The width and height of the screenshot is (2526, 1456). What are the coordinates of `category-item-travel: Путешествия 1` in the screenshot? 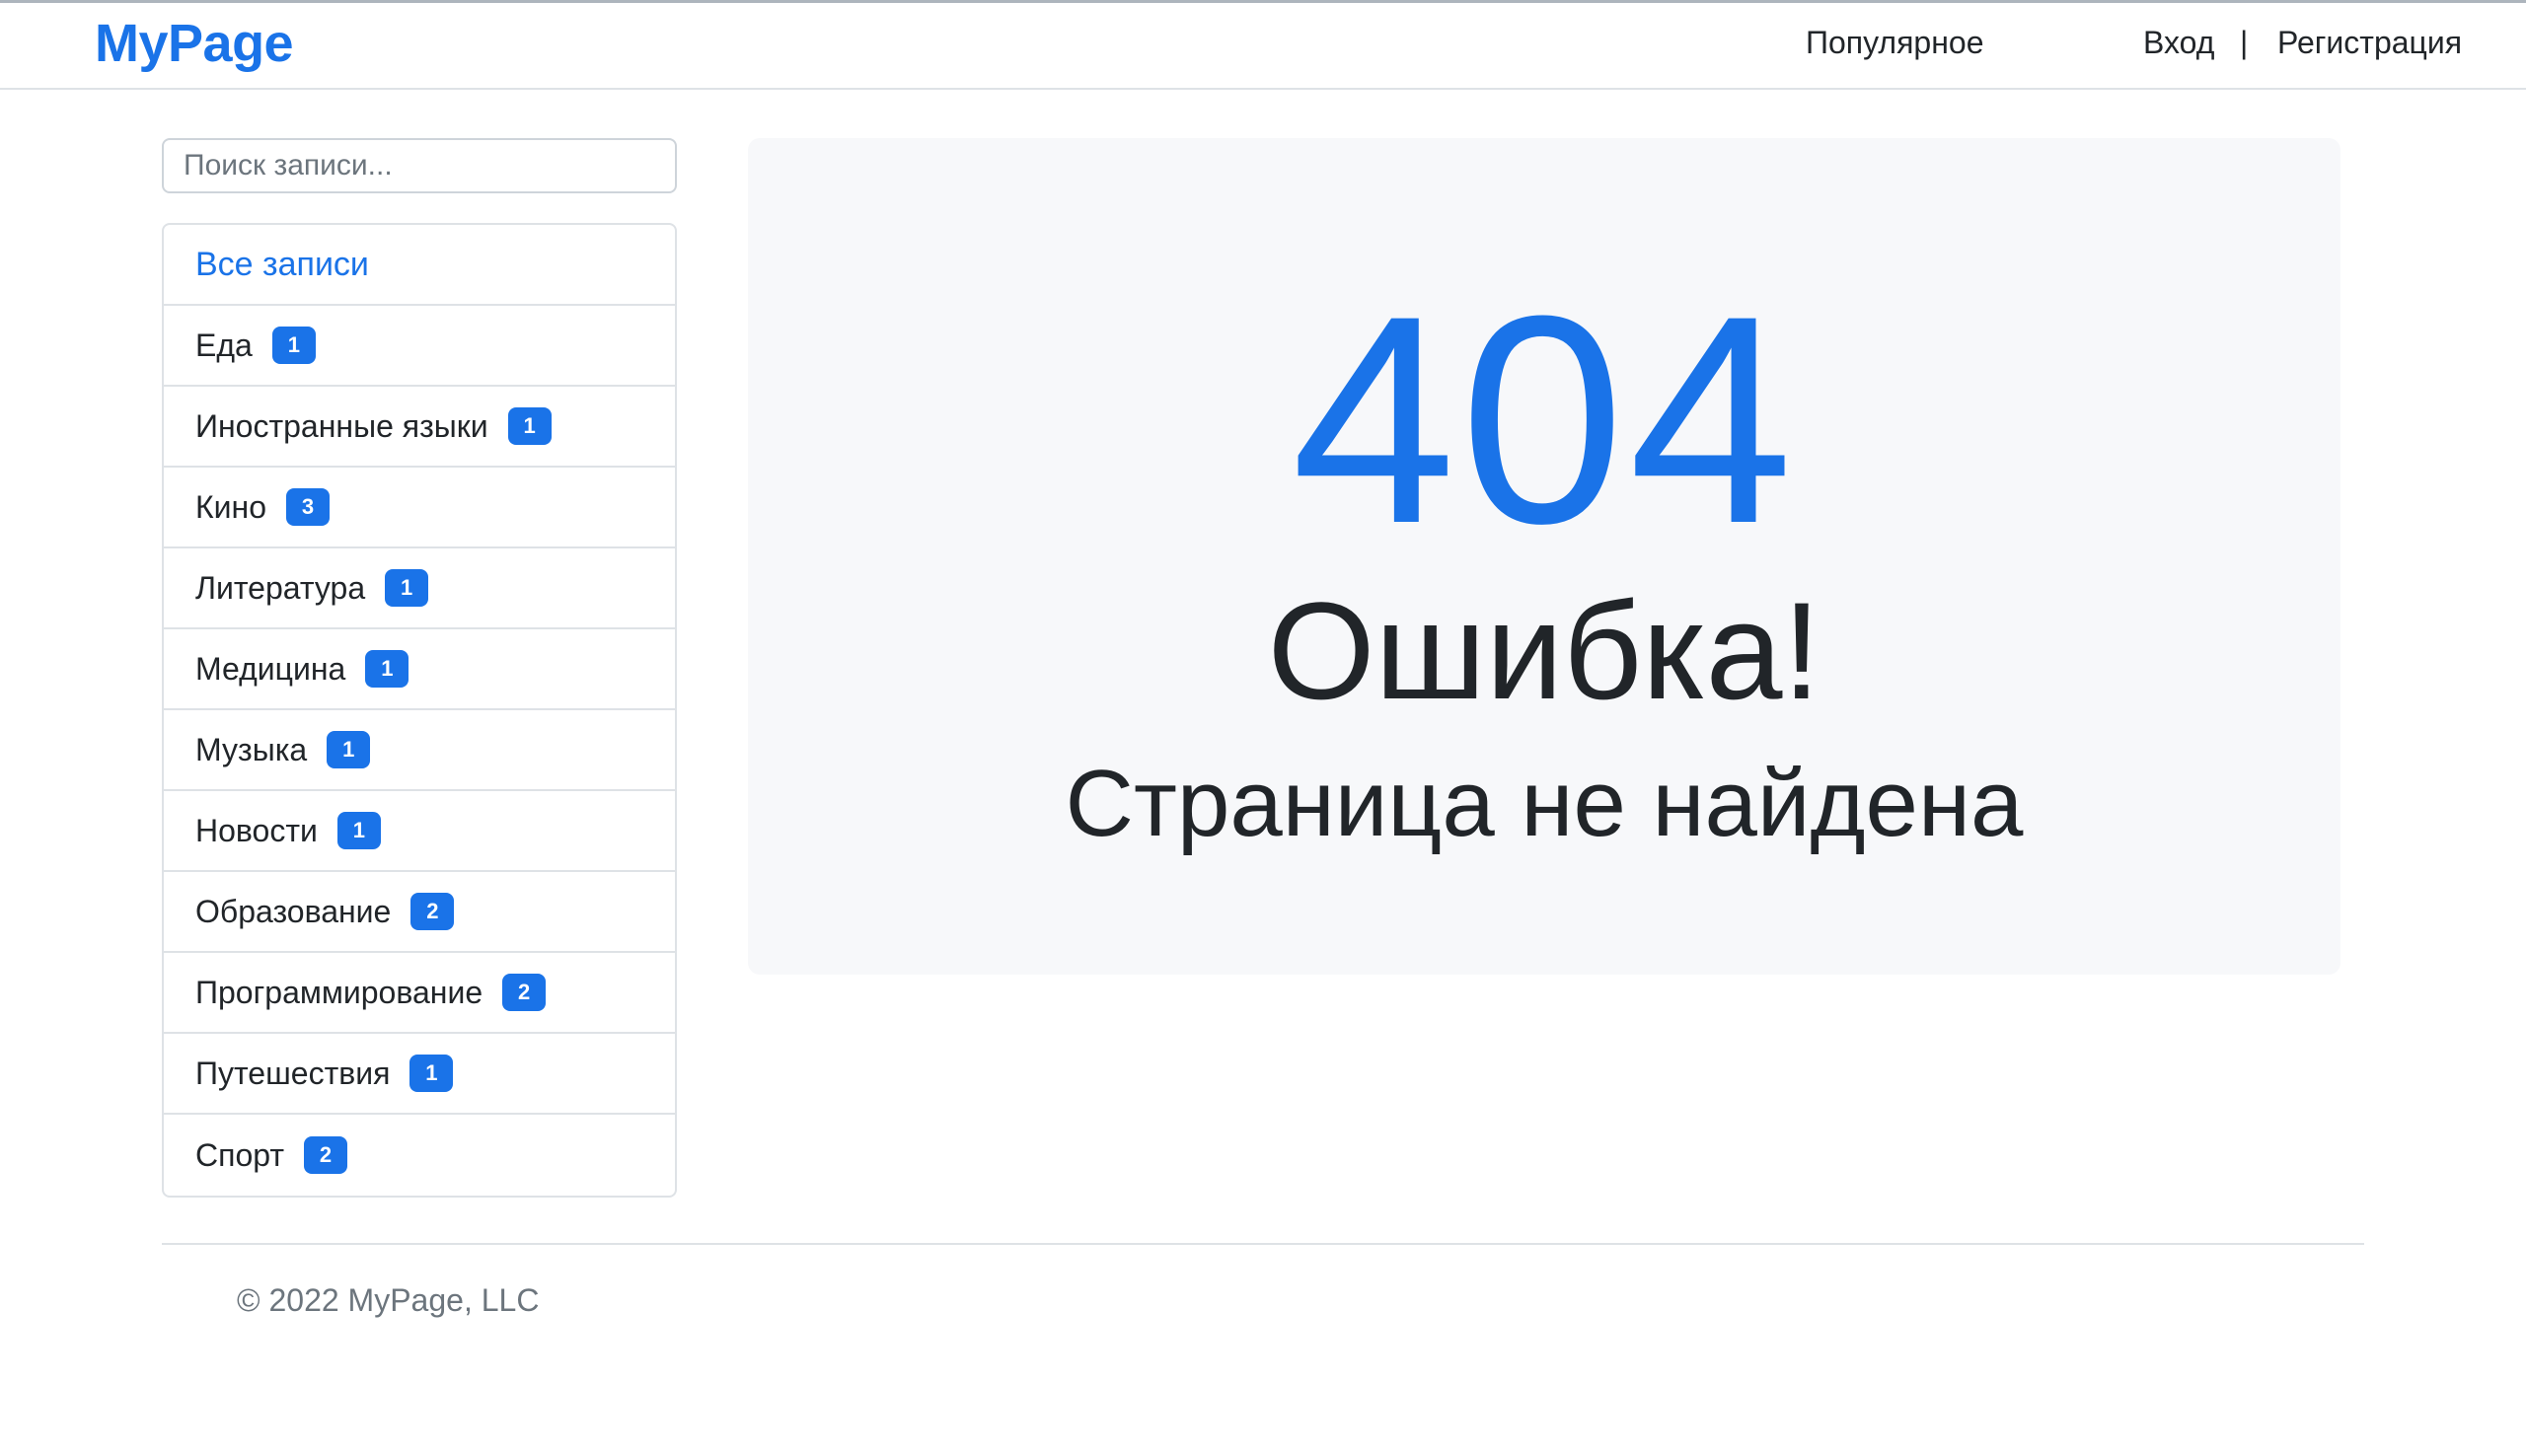 It's located at (419, 1074).